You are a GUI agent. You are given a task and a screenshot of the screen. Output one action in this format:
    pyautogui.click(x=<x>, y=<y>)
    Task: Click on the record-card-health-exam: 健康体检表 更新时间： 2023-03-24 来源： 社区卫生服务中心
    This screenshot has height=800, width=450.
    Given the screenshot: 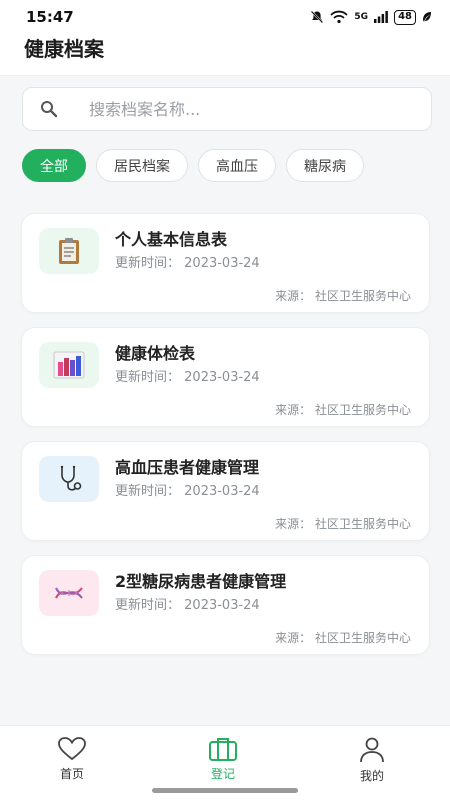 What is the action you would take?
    pyautogui.click(x=225, y=377)
    